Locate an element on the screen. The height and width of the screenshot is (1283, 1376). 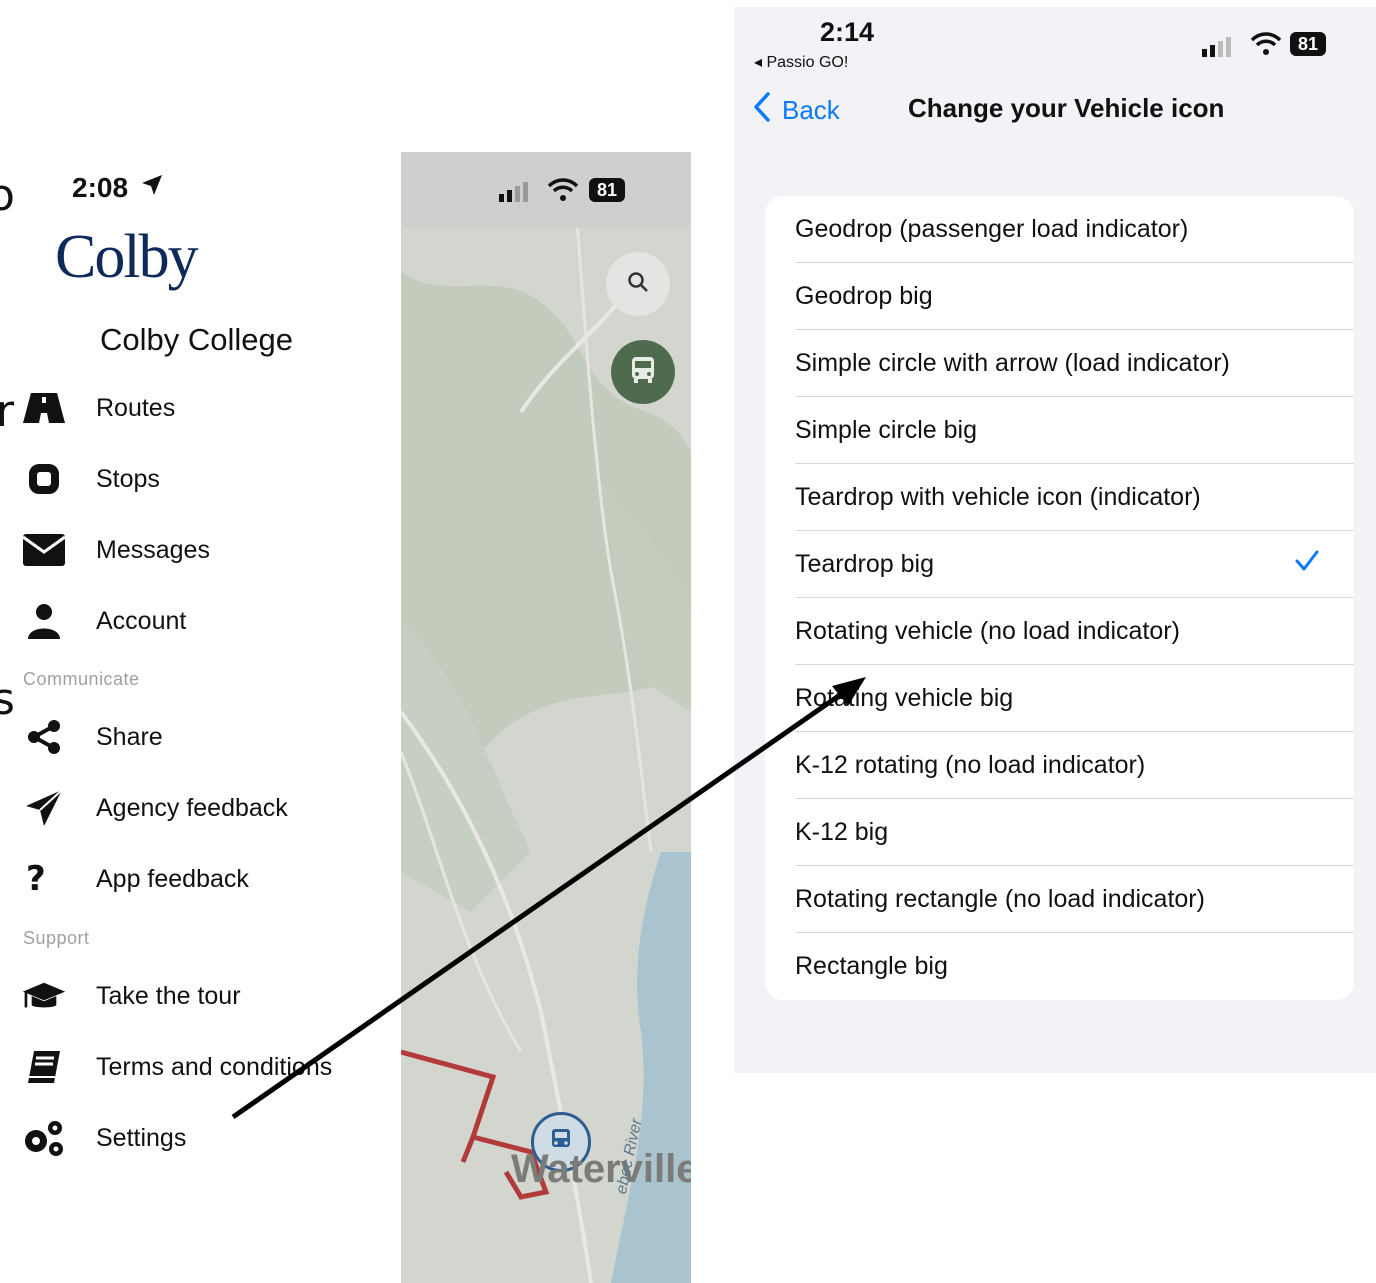
book-icon is located at coordinates (44, 1067).